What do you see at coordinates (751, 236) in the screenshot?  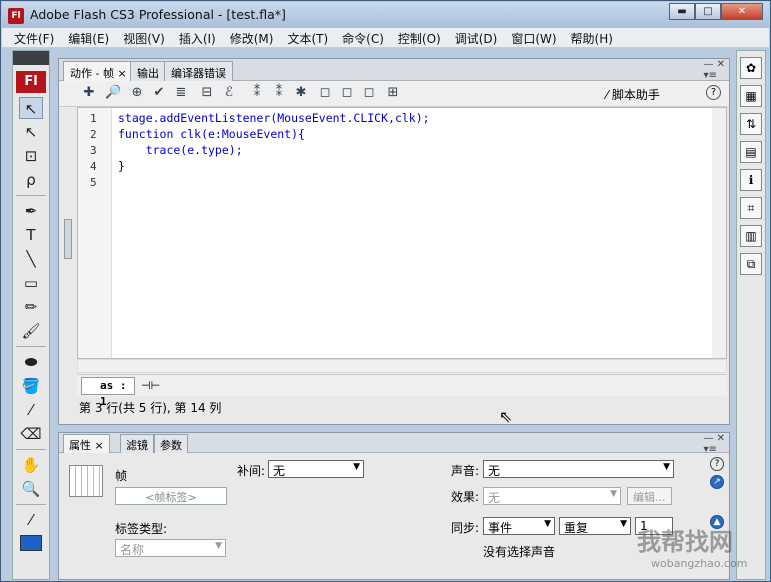 I see `library-panel-icon: ▥` at bounding box center [751, 236].